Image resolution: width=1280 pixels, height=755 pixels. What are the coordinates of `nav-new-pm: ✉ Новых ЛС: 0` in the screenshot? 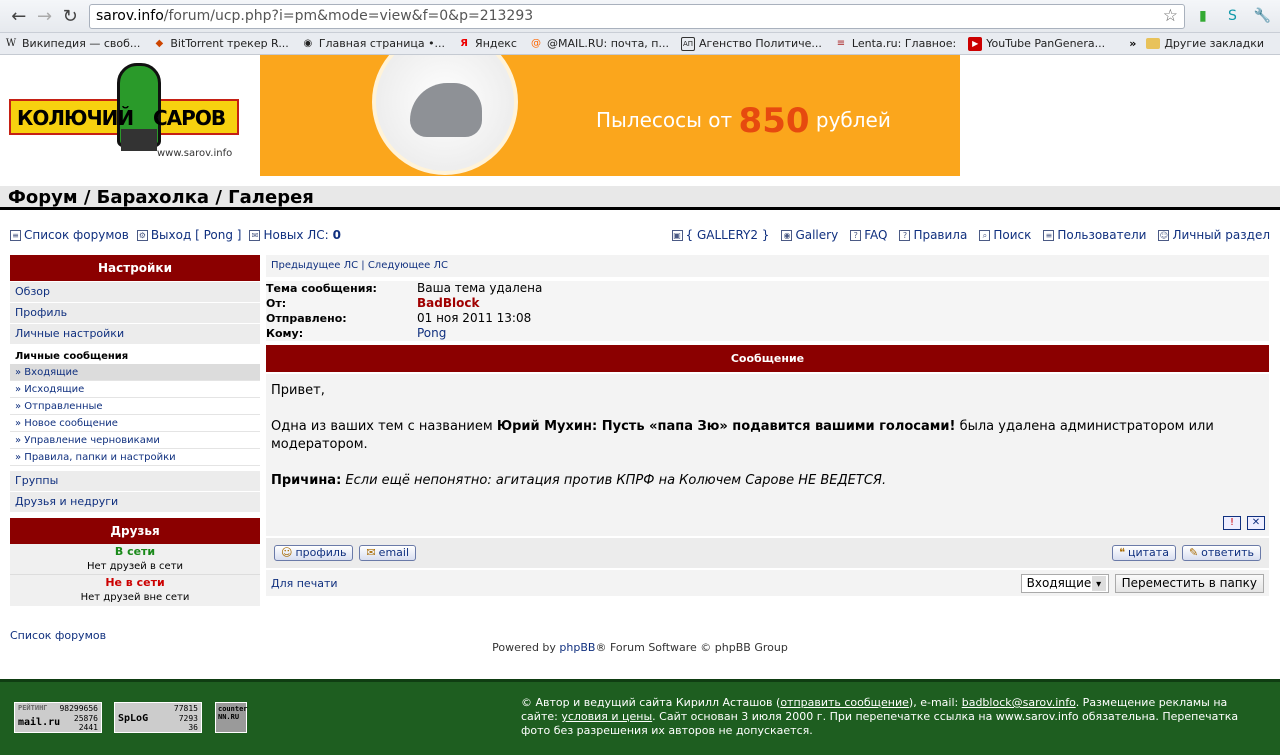 It's located at (295, 235).